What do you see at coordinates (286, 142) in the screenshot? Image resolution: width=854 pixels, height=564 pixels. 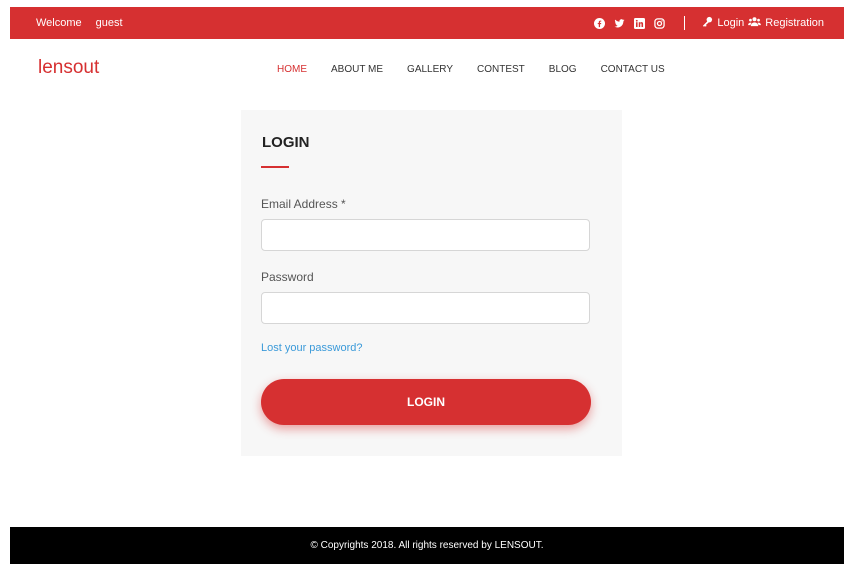 I see `login-title: LOGIN` at bounding box center [286, 142].